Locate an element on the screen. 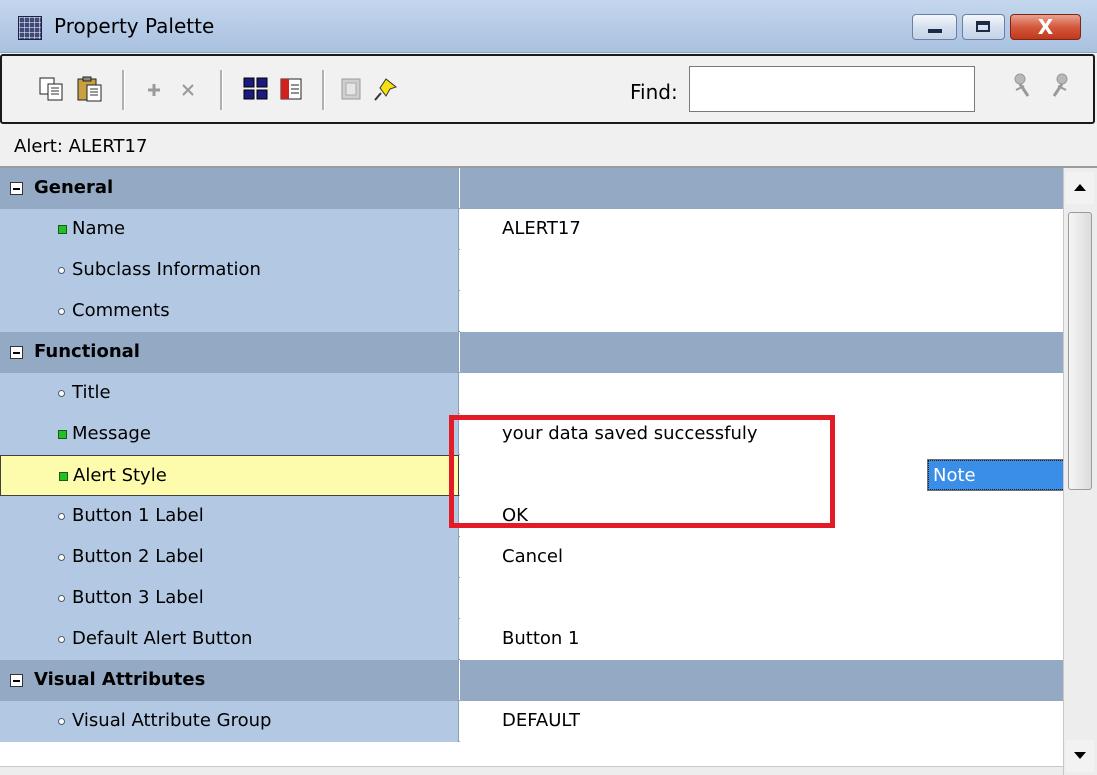  find-previous-icon is located at coordinates (1059, 86).